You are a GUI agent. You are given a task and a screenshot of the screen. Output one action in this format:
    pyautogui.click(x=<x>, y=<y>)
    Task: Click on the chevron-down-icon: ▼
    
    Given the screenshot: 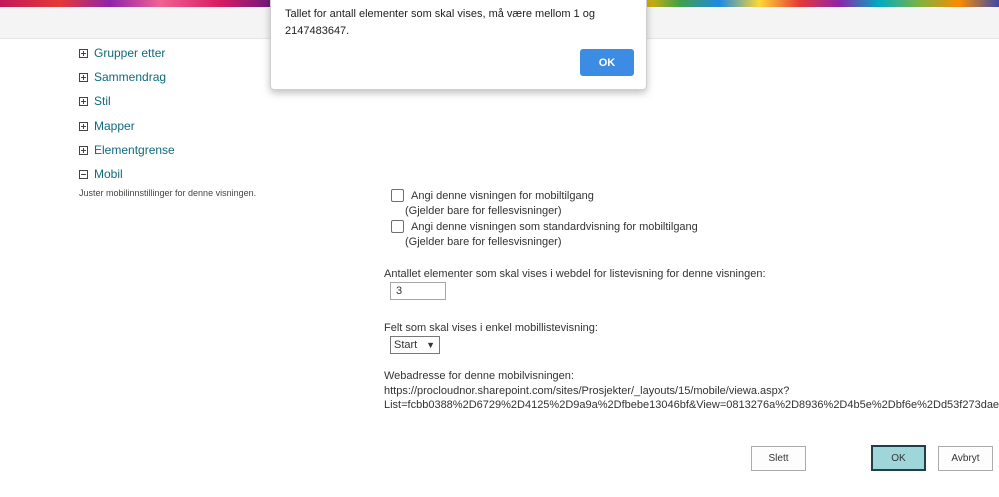 What is the action you would take?
    pyautogui.click(x=430, y=345)
    